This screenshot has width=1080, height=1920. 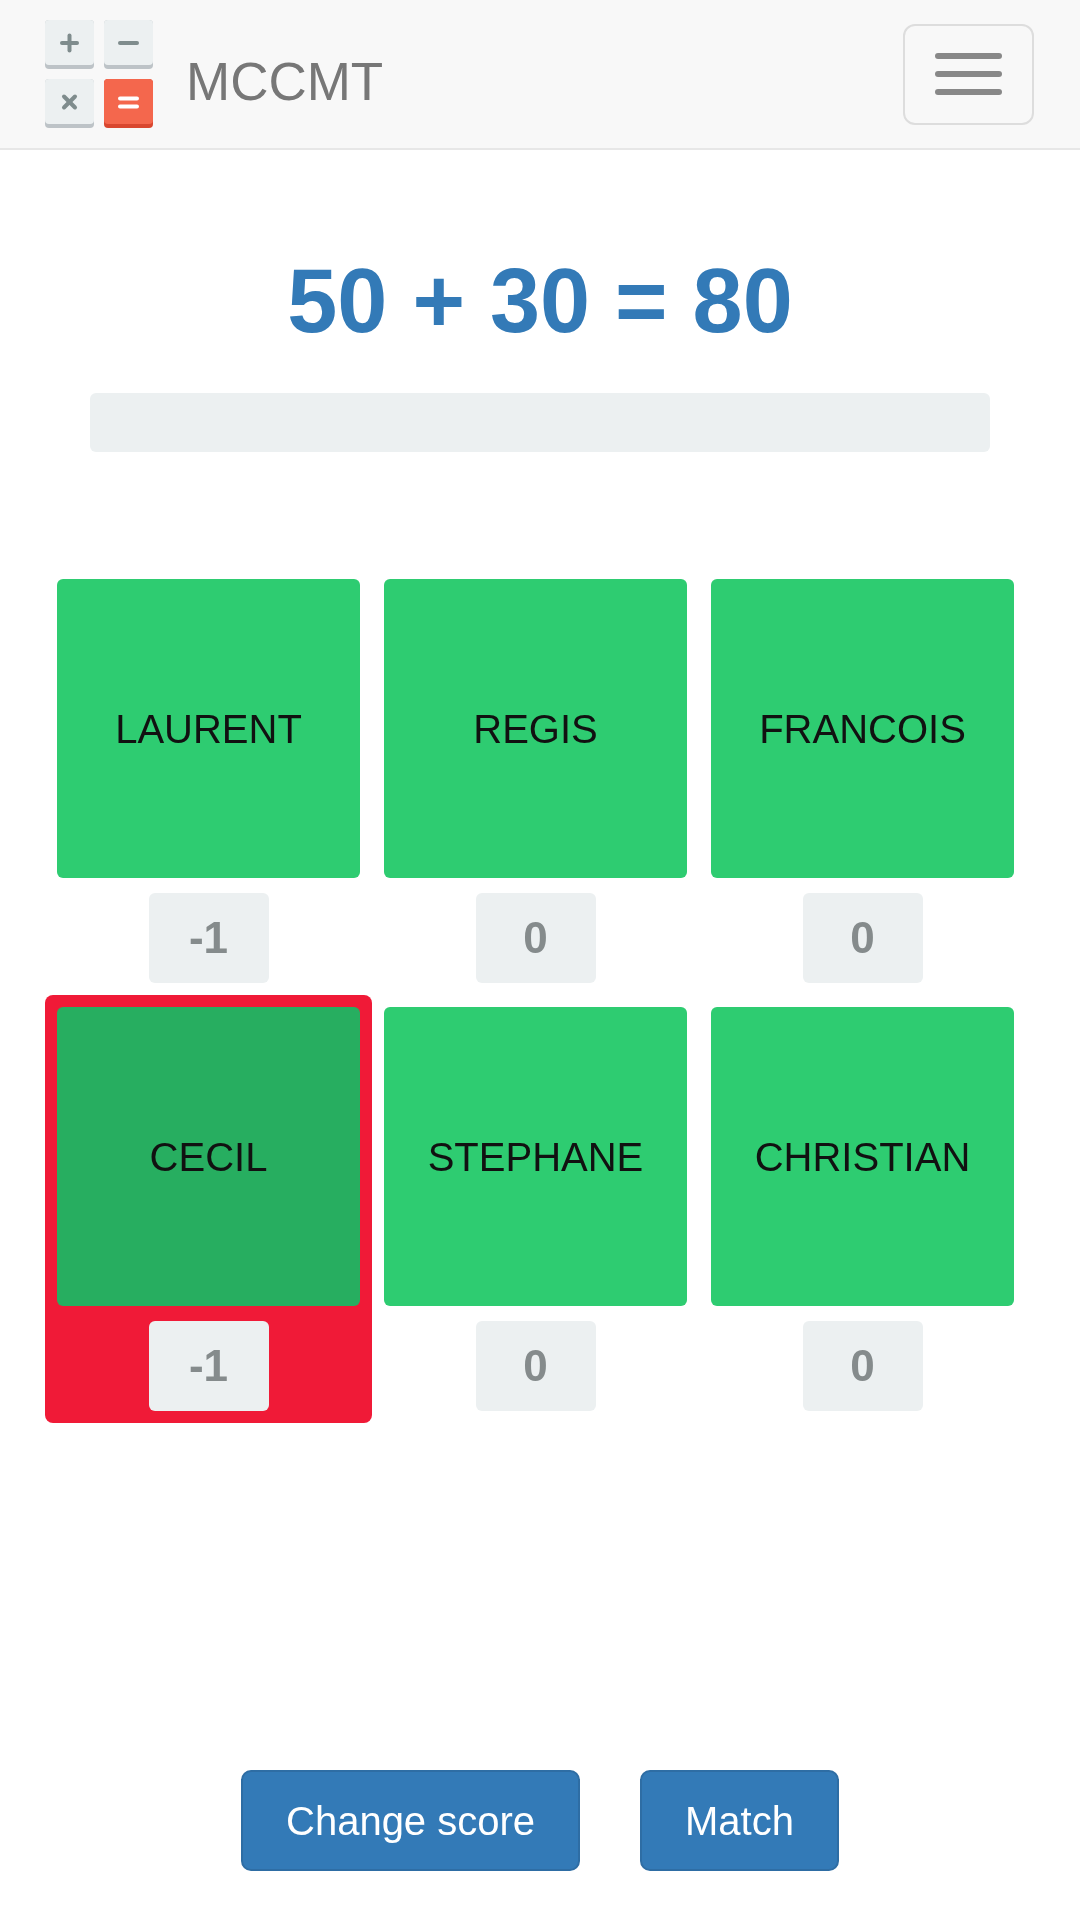 What do you see at coordinates (208, 728) in the screenshot?
I see `player-card: LAURENT` at bounding box center [208, 728].